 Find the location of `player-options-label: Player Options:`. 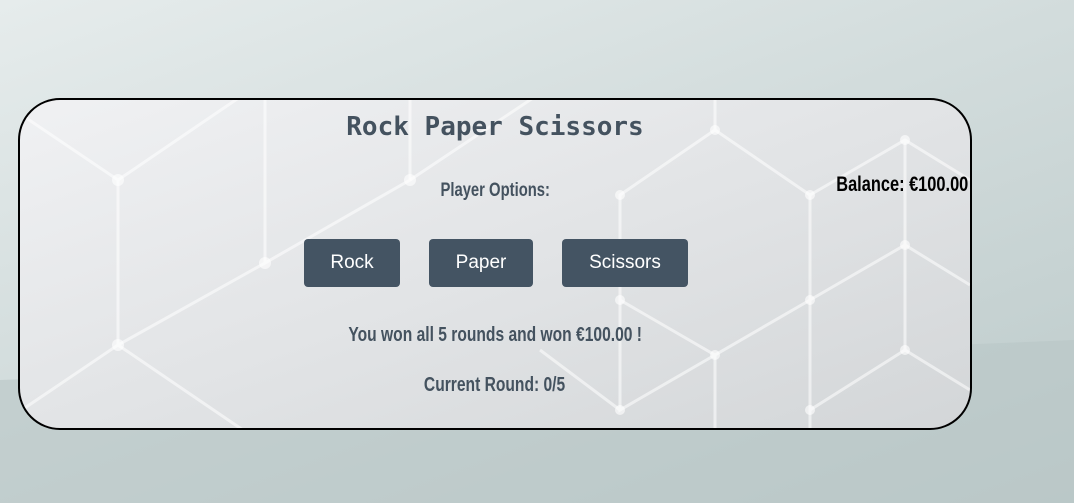

player-options-label: Player Options: is located at coordinates (495, 190).